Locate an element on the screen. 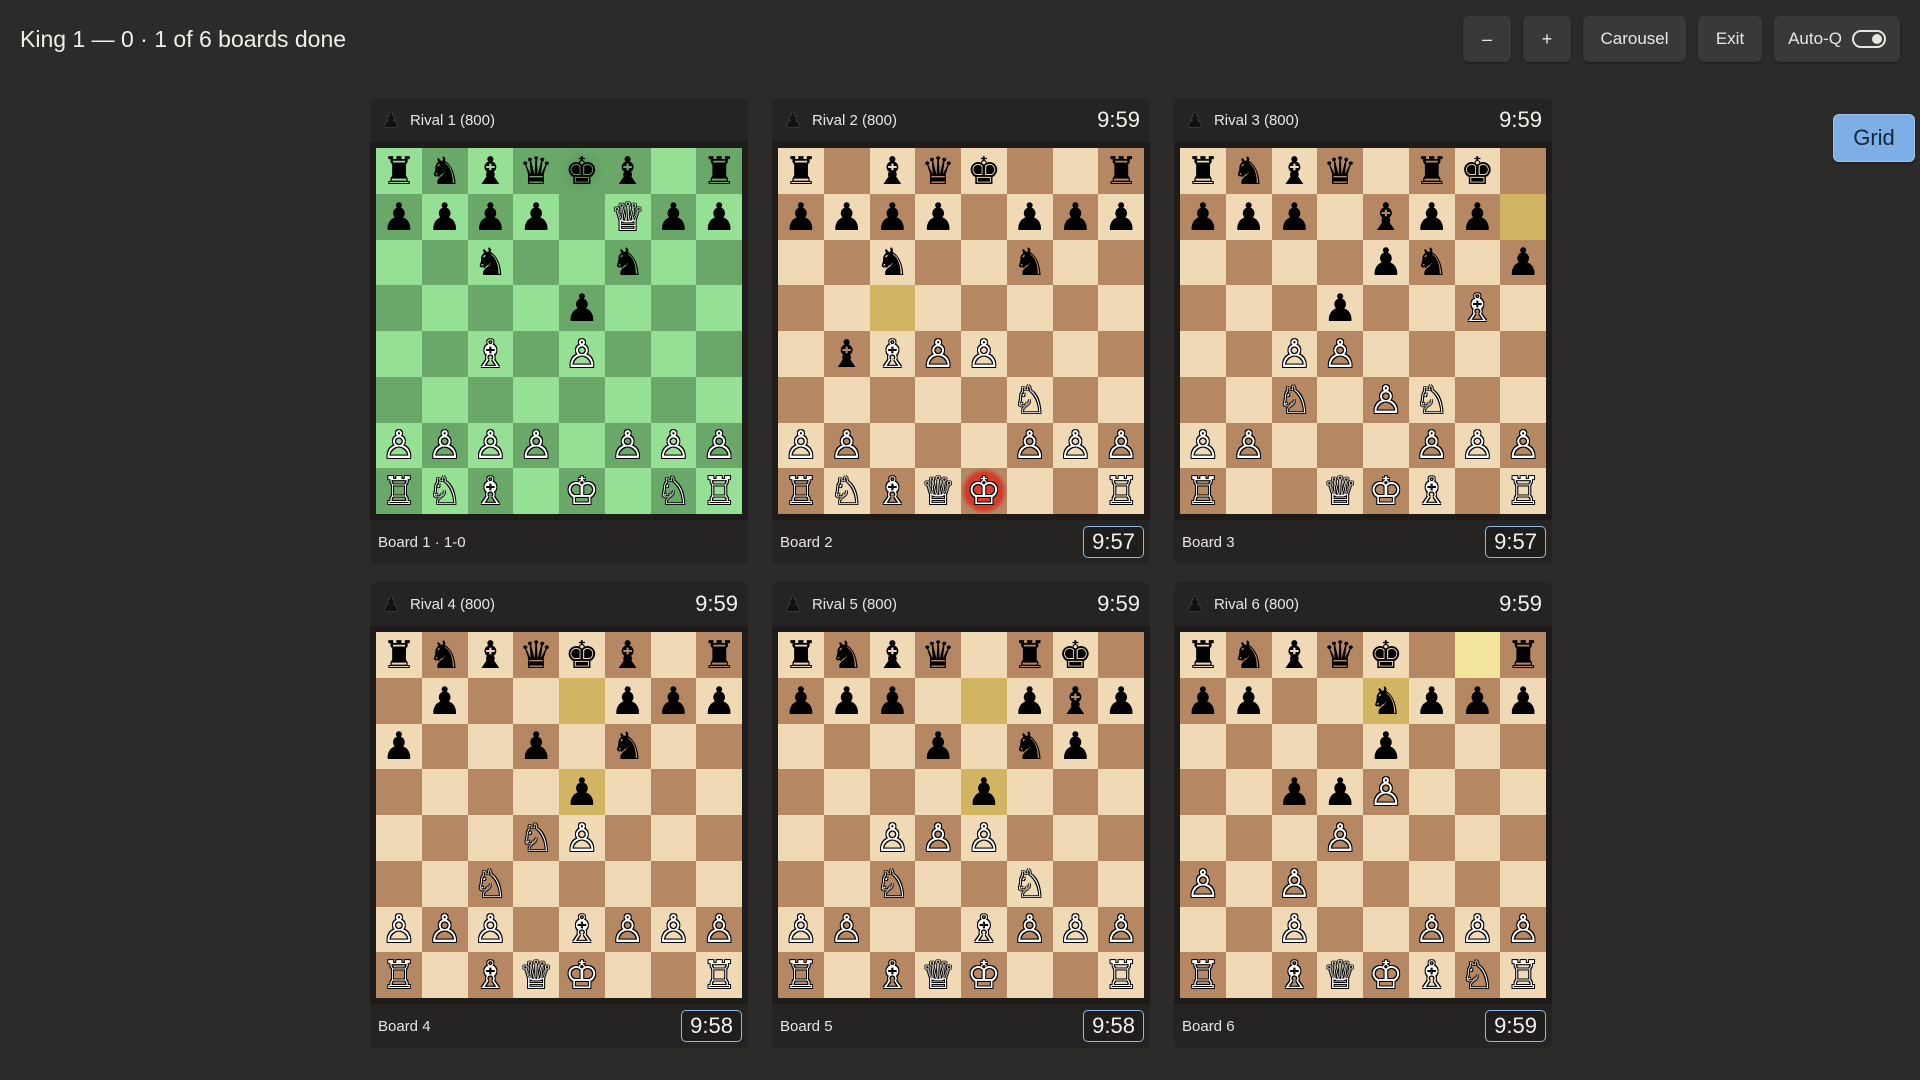 The height and width of the screenshot is (1080, 1920). black-king-icon: ♚ is located at coordinates (582, 171).